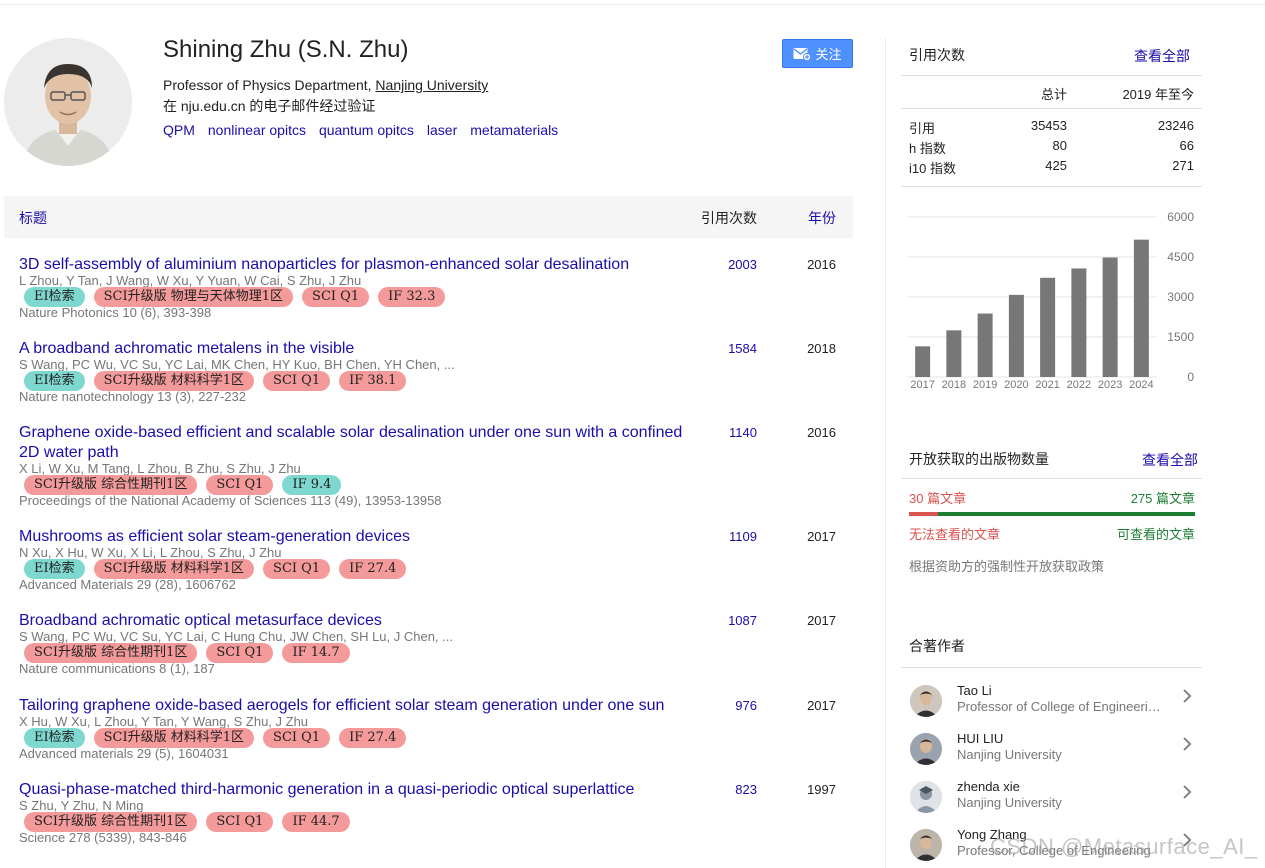 The height and width of the screenshot is (868, 1265). I want to click on cited-by-count-link: 1140, so click(728, 432).